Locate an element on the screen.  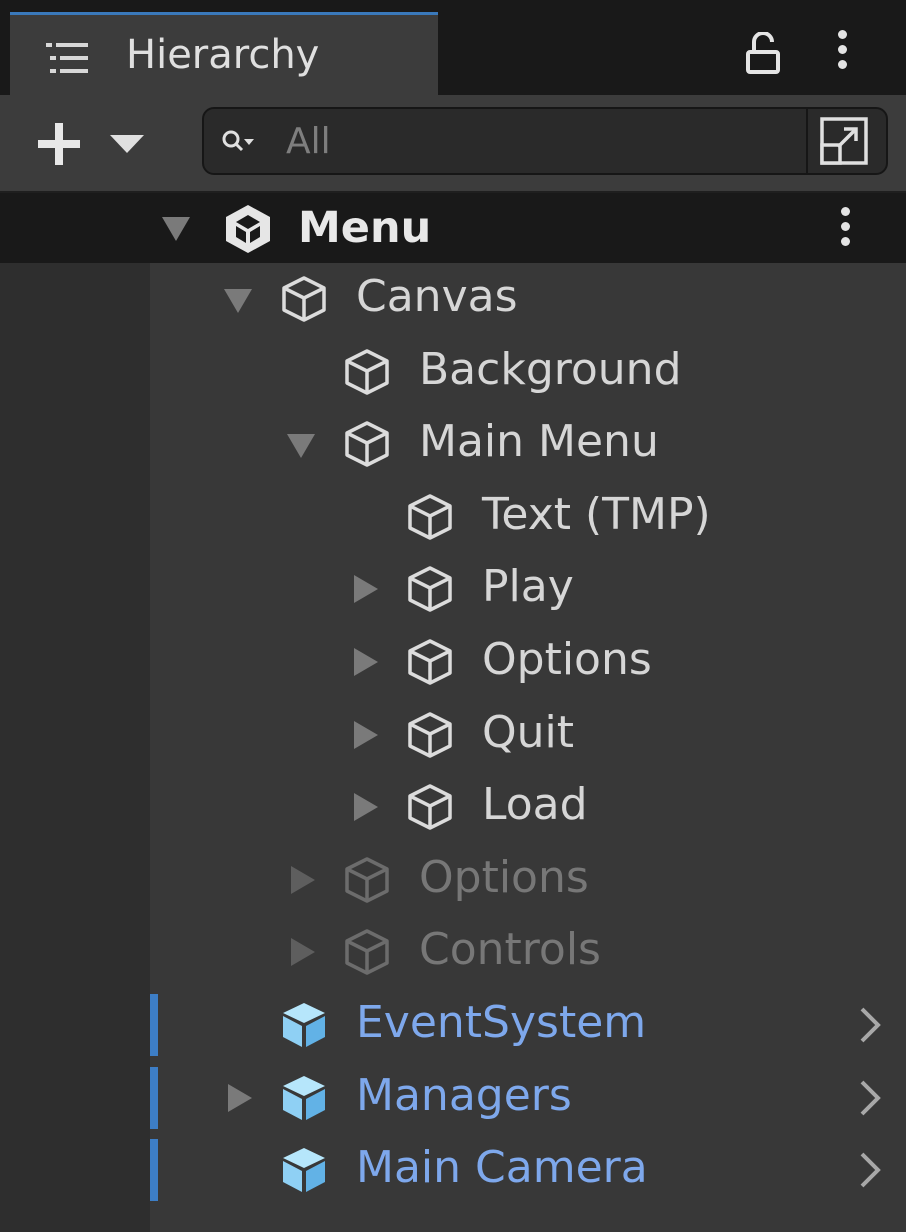
lock-icon is located at coordinates (763, 53).